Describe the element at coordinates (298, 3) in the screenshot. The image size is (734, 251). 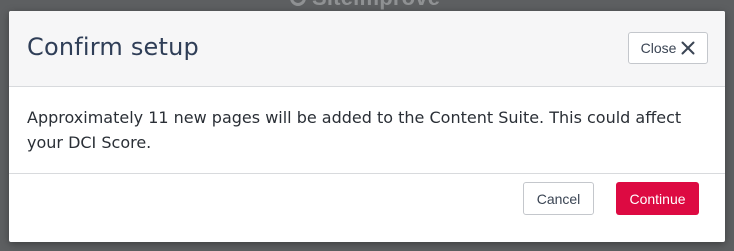
I see `siteimprove-logo-icon` at that location.